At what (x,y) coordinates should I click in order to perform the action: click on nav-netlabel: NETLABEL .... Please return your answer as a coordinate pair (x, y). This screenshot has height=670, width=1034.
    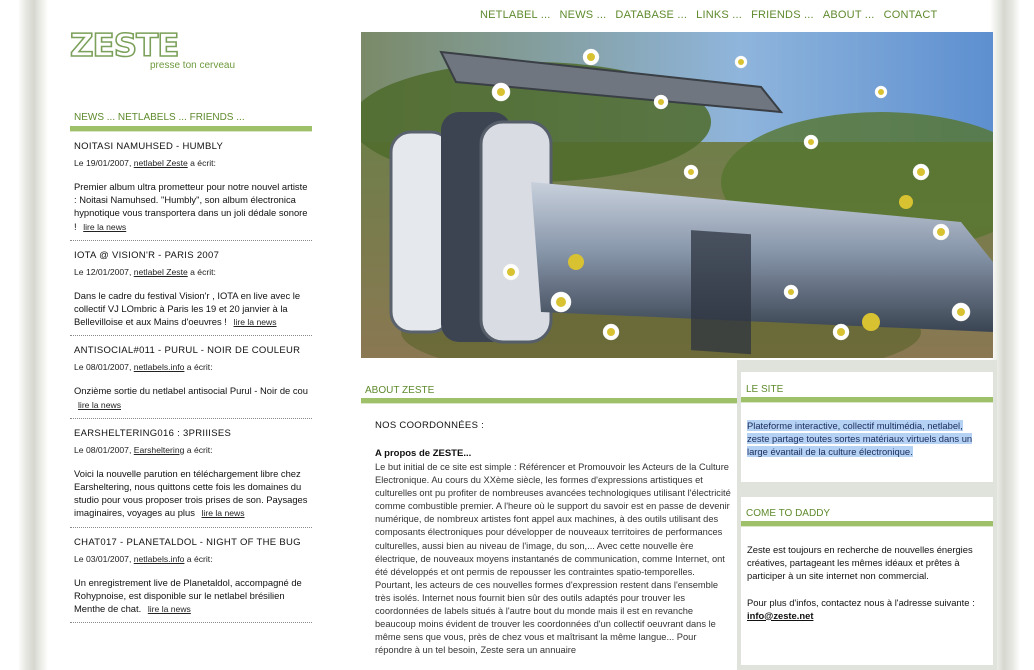
    Looking at the image, I should click on (515, 15).